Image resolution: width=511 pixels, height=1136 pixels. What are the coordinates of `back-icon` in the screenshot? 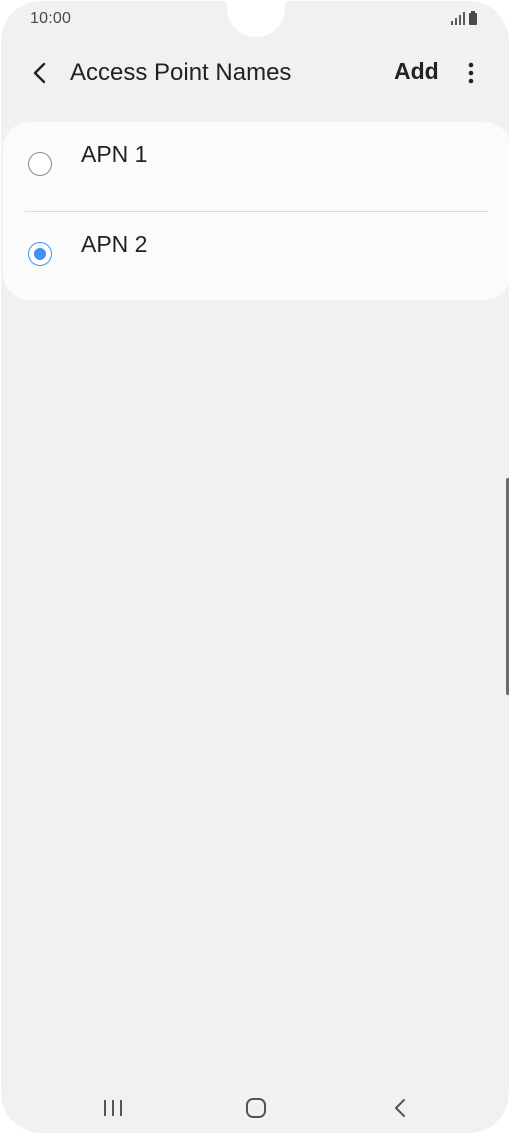 It's located at (400, 1108).